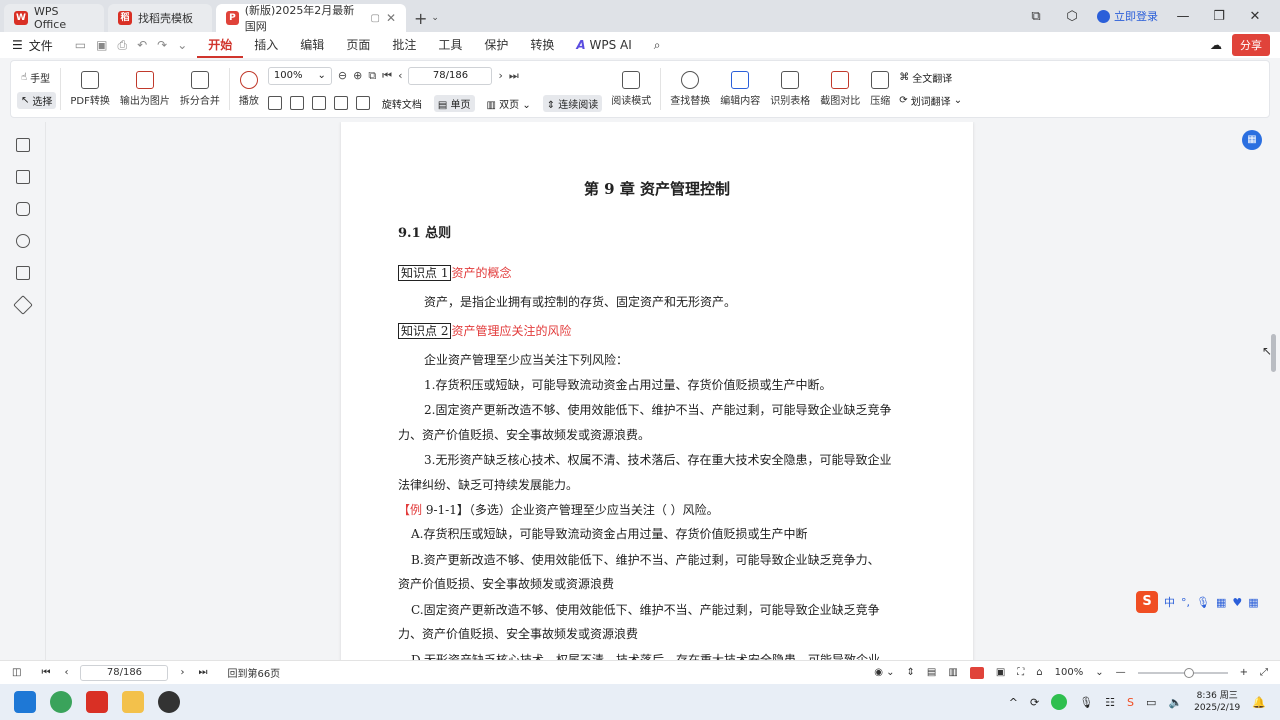 The height and width of the screenshot is (720, 1280). I want to click on obs-icon, so click(169, 702).